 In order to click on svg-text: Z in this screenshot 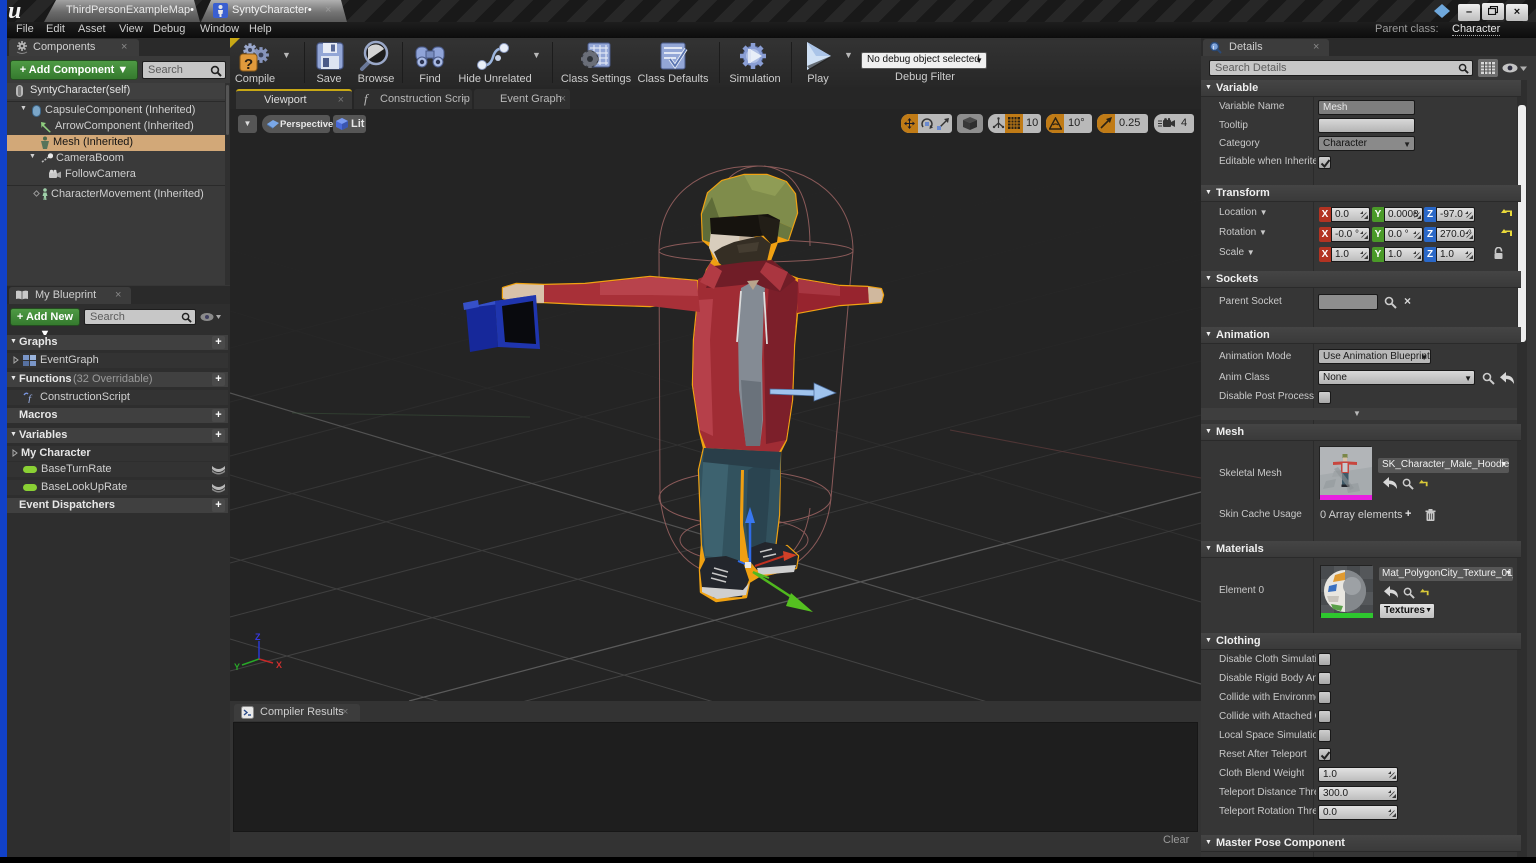, I will do `click(258, 637)`.